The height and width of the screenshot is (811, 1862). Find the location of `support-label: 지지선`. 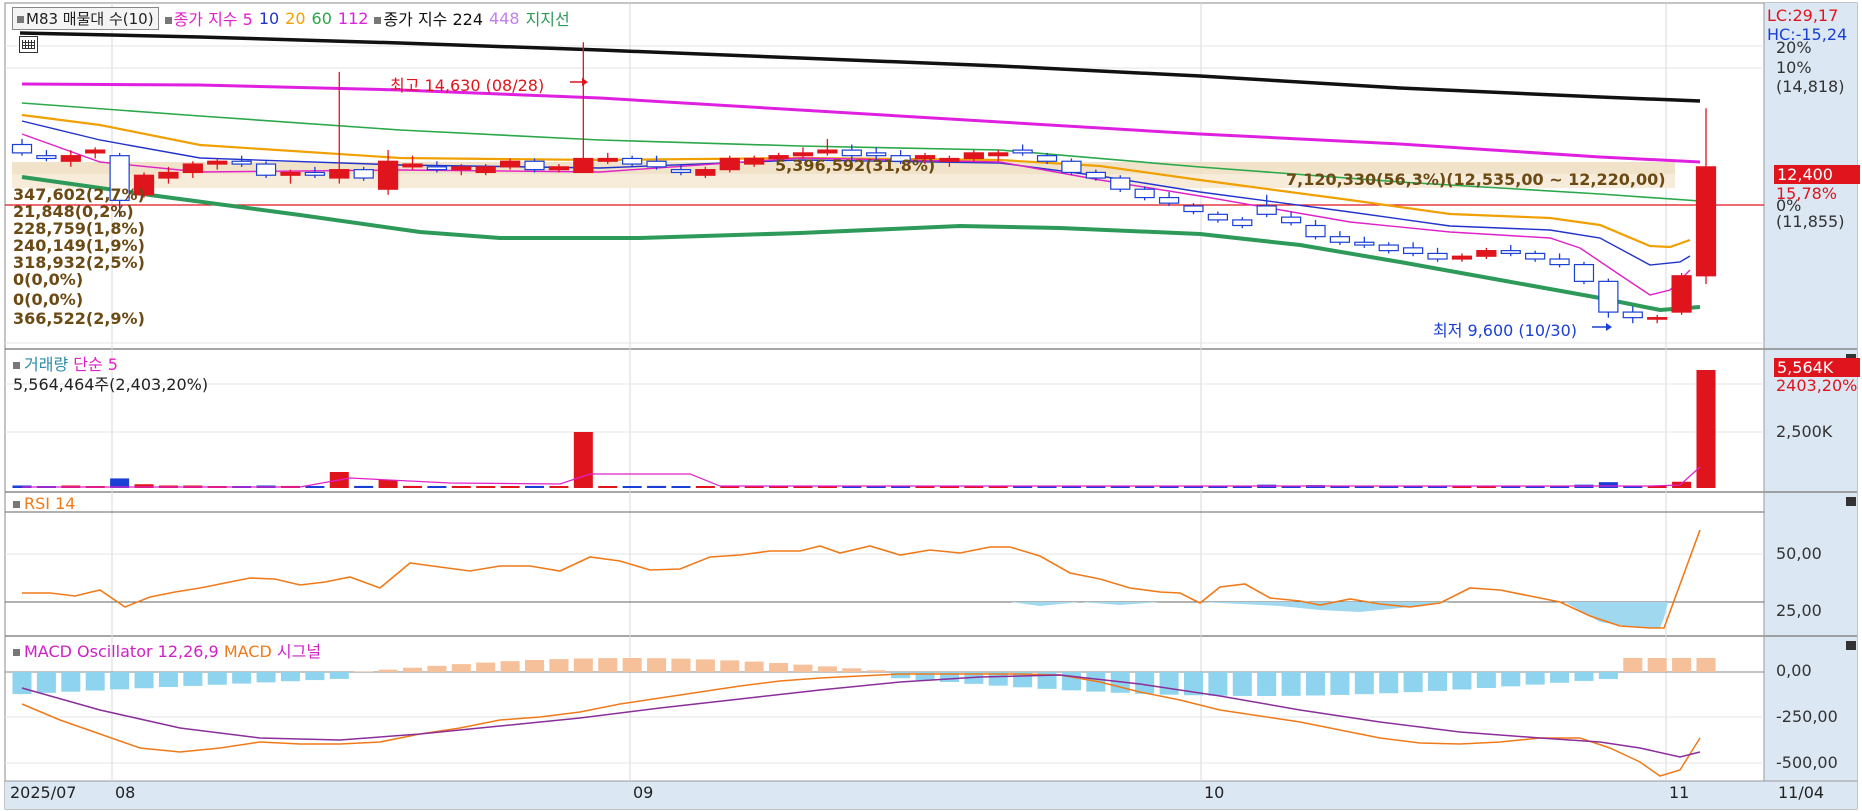

support-label: 지지선 is located at coordinates (548, 18).